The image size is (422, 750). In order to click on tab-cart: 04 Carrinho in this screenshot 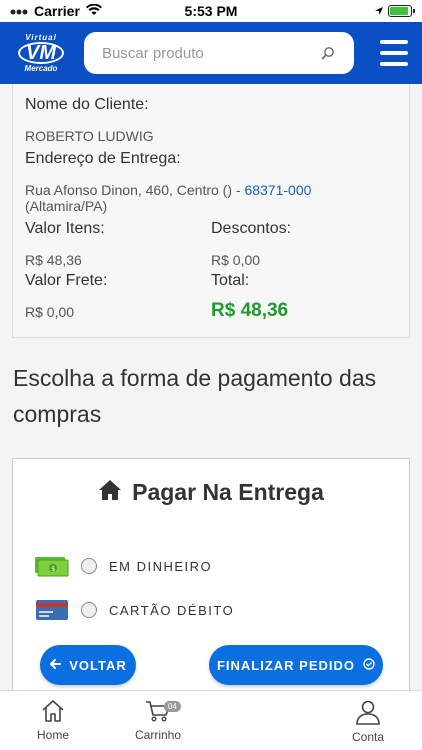, I will do `click(158, 720)`.